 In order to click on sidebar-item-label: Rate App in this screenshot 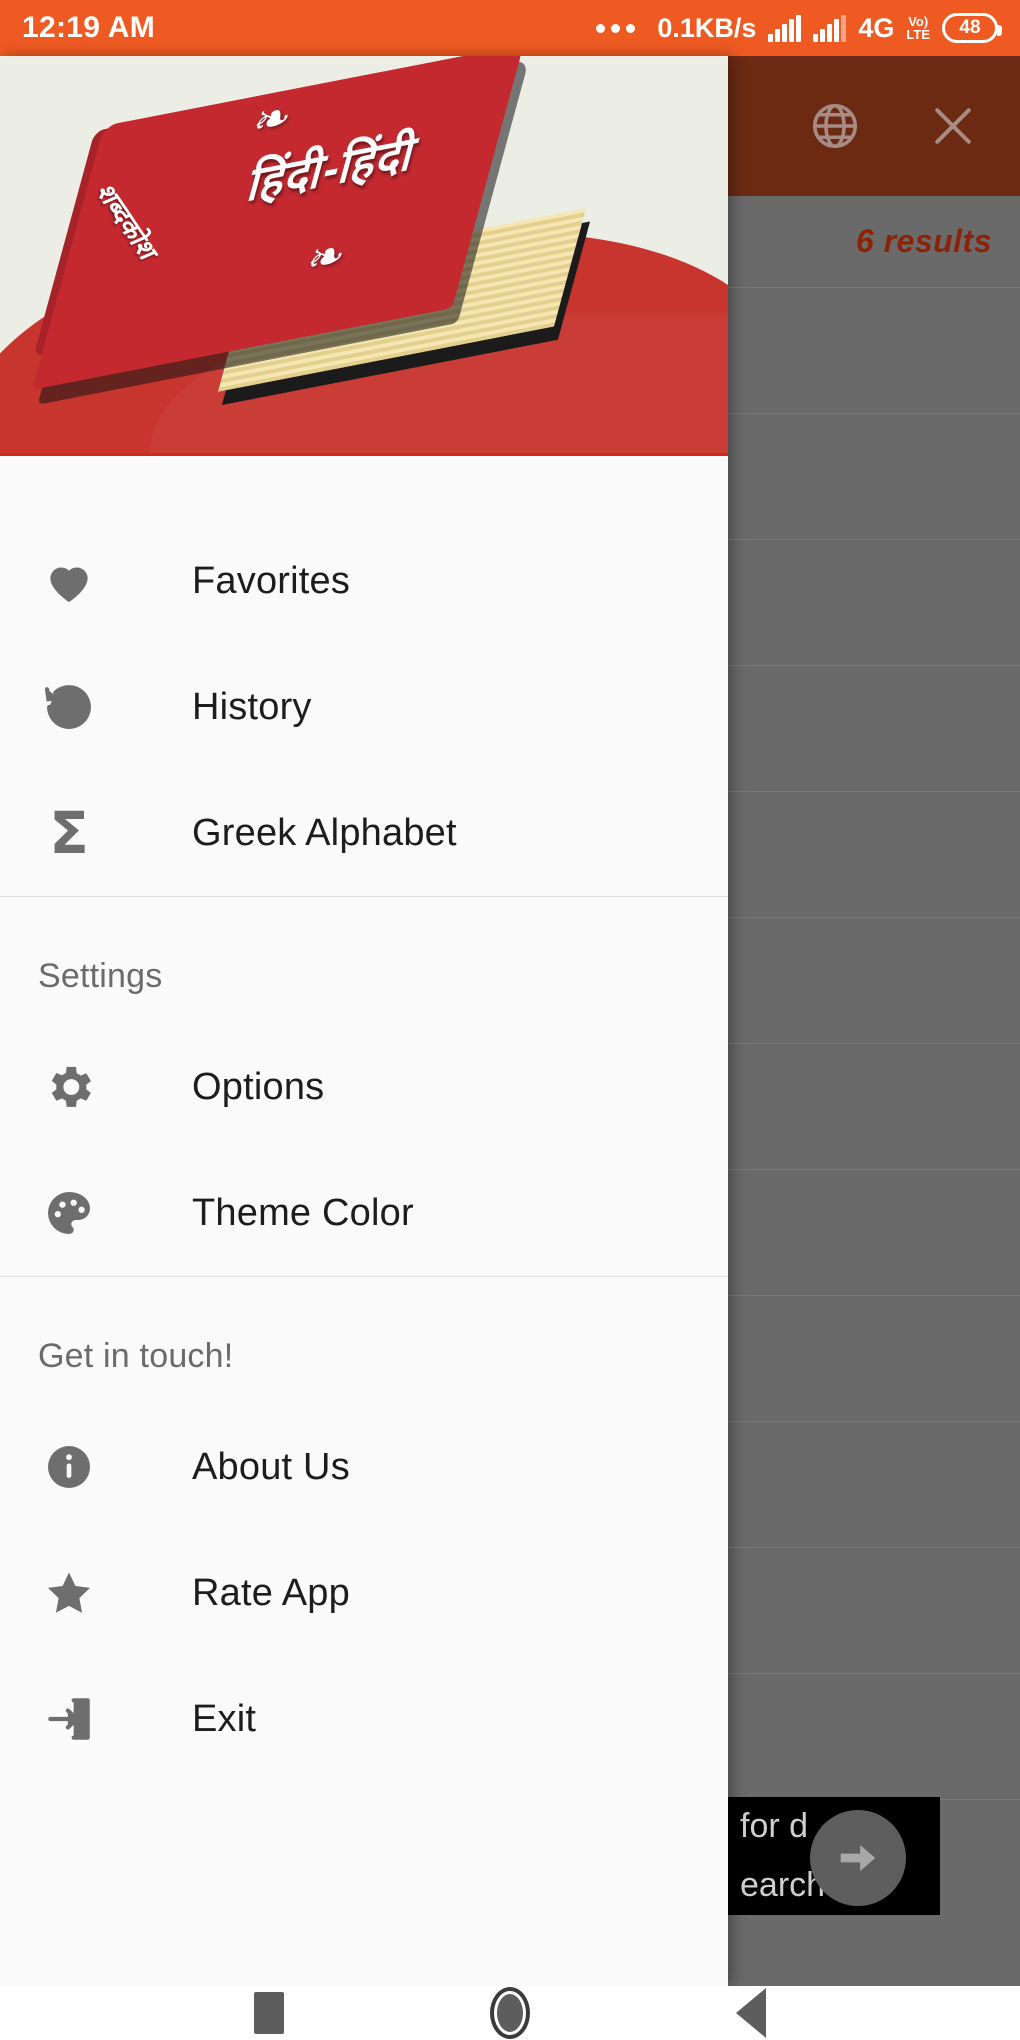, I will do `click(271, 1592)`.